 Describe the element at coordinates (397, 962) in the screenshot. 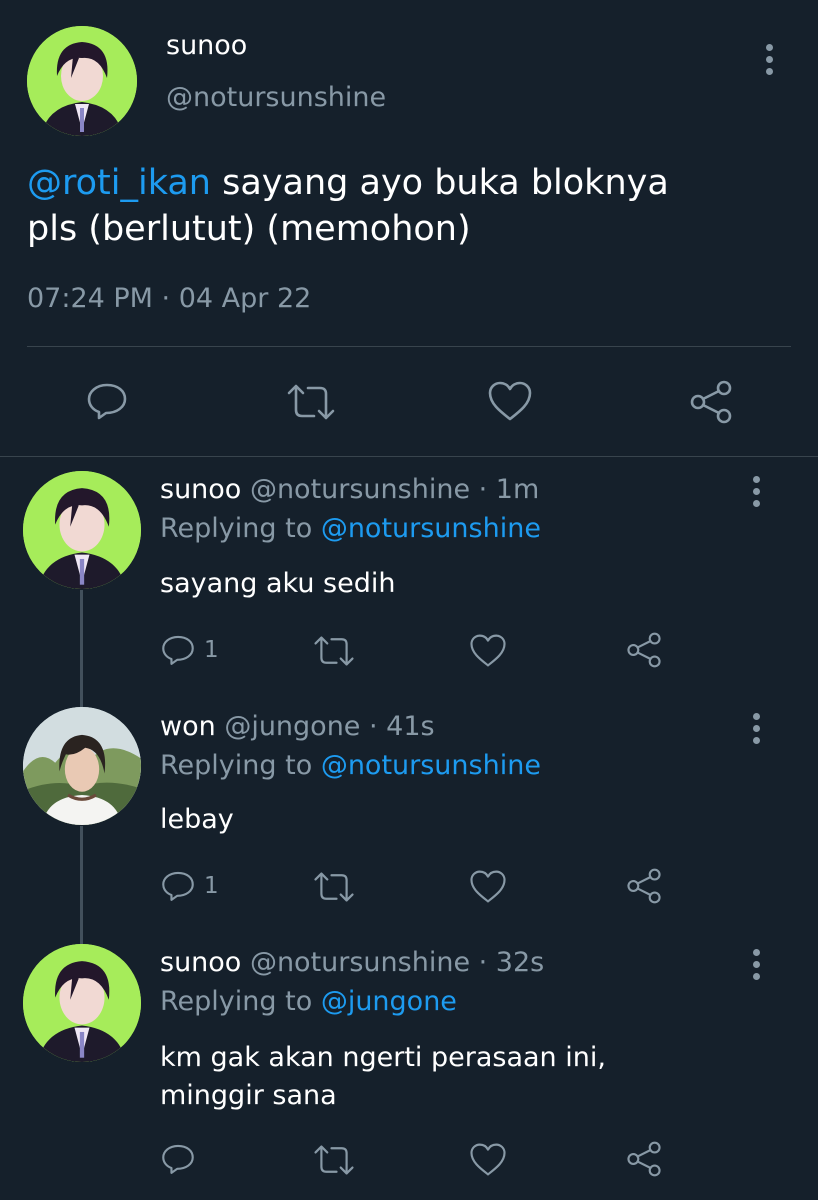

I see `handle-and-time: @notursunshine · 32s` at that location.